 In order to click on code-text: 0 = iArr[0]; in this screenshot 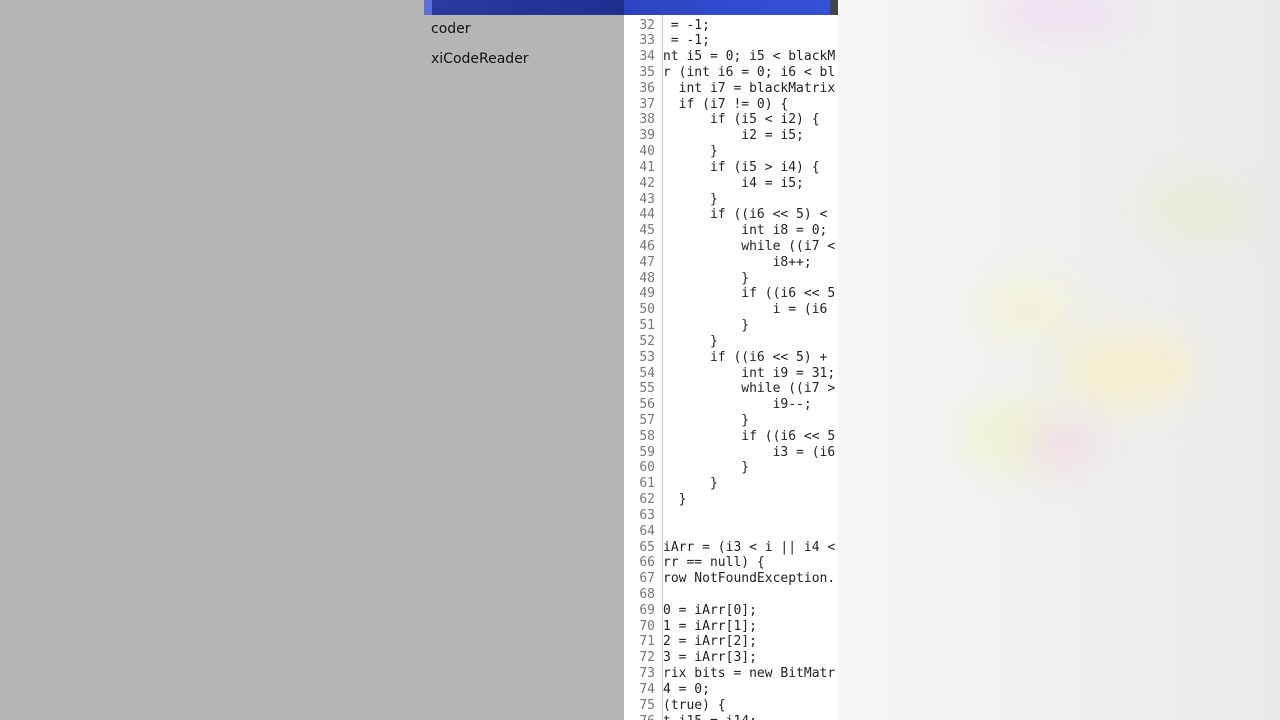, I will do `click(710, 610)`.